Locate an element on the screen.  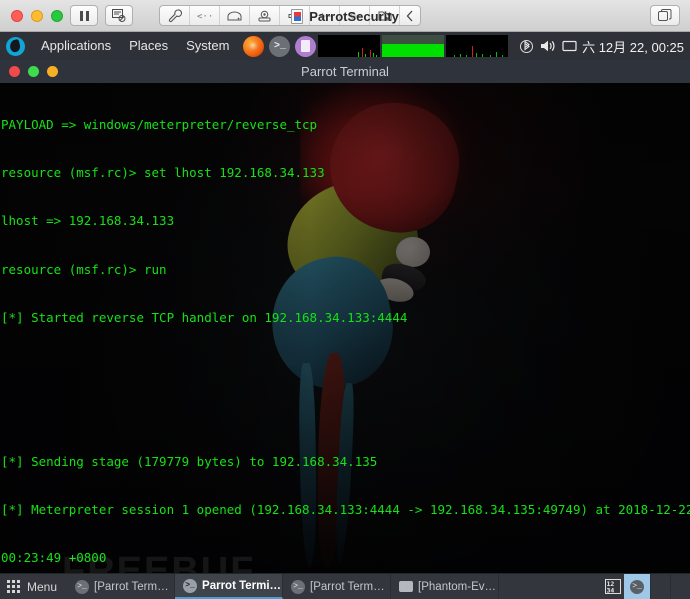
taskbar-tray-terminal: >_ is located at coordinates (637, 586).